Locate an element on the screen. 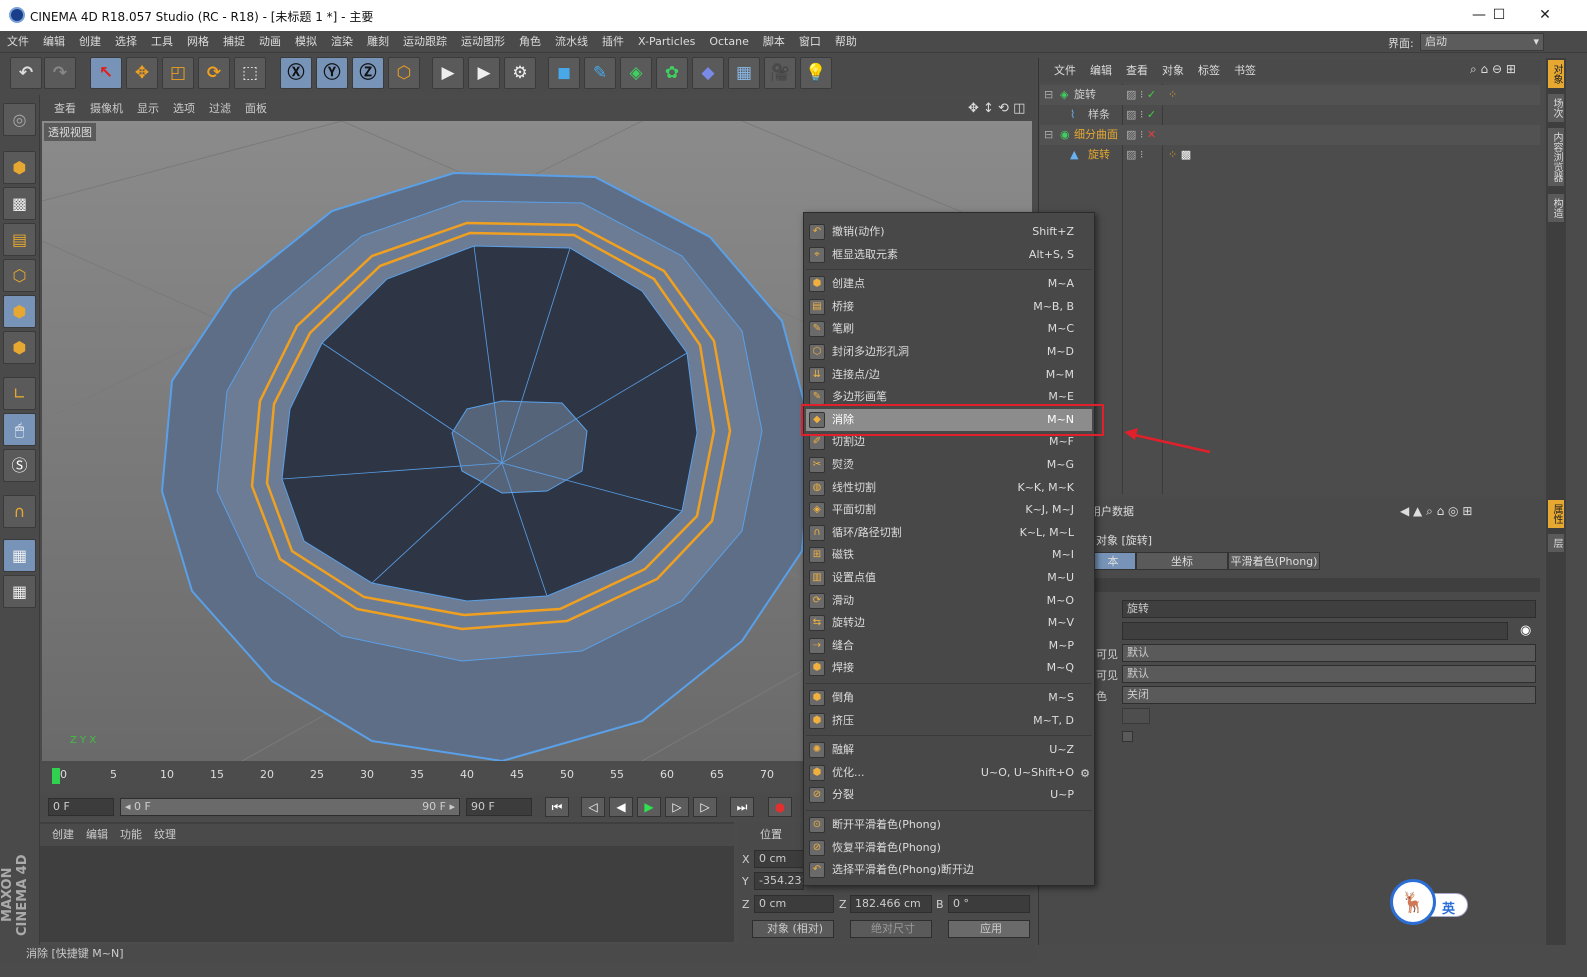  phong-tag-icon: ⁘ is located at coordinates (1172, 95).